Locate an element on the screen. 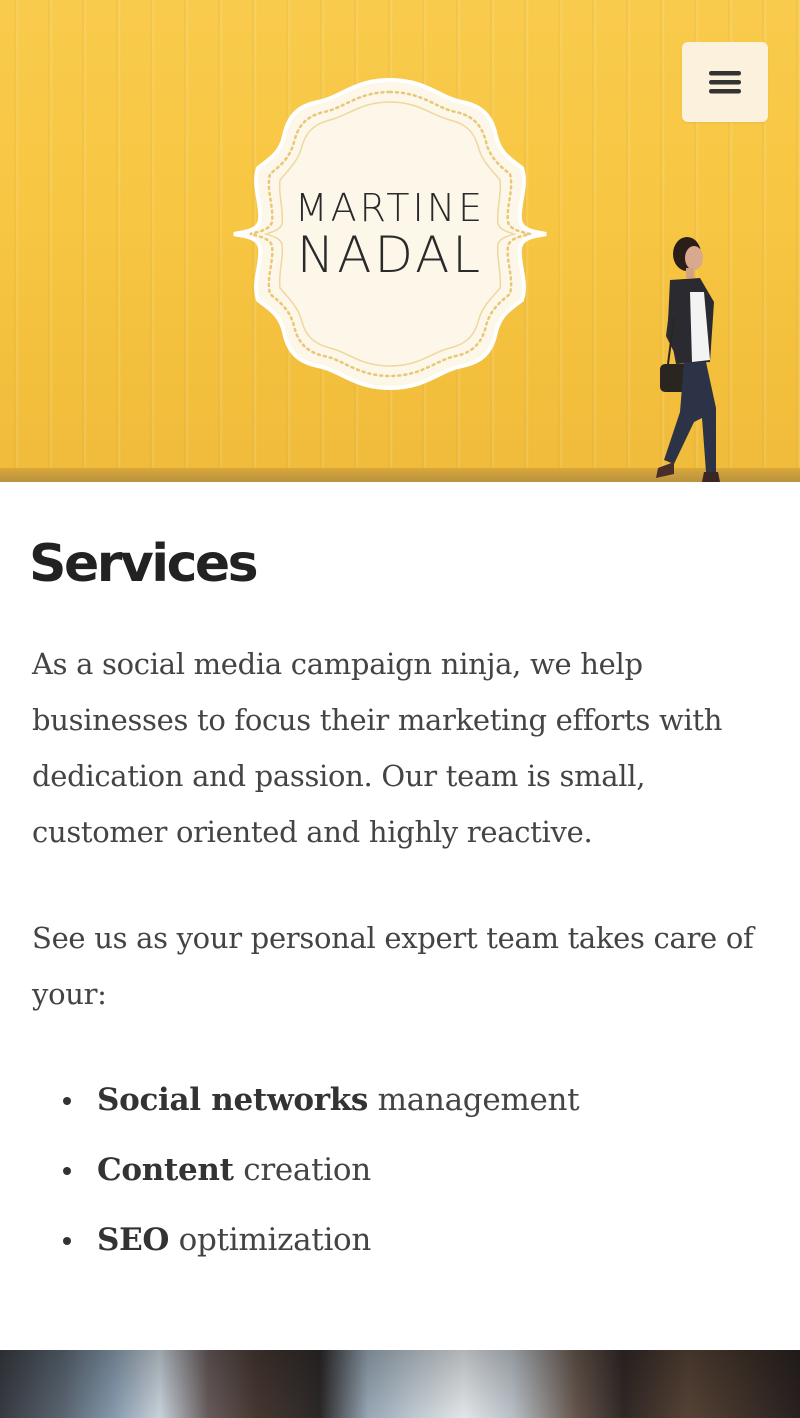 The width and height of the screenshot is (800, 1418). logo-text-first-name: MARTINE is located at coordinates (390, 208).